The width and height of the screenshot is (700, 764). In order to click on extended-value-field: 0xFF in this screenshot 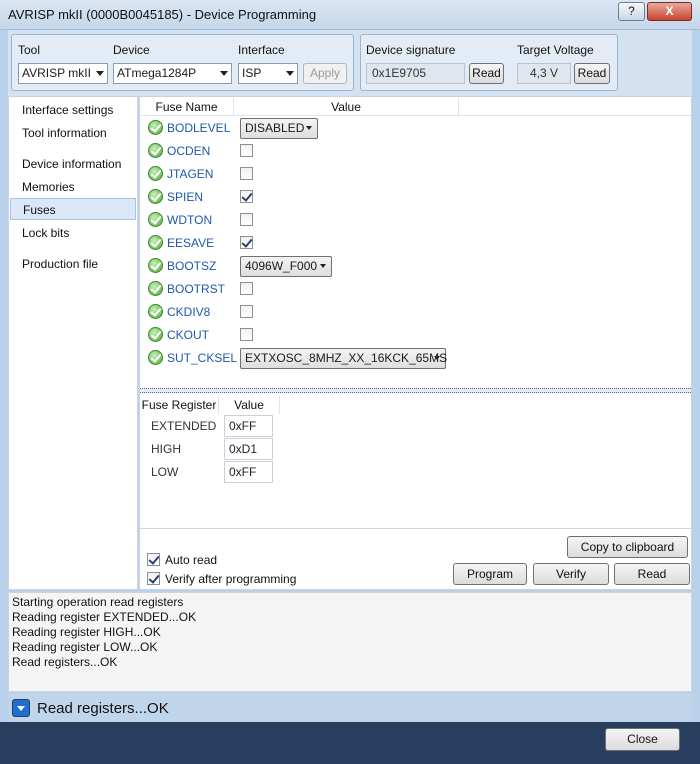, I will do `click(248, 426)`.